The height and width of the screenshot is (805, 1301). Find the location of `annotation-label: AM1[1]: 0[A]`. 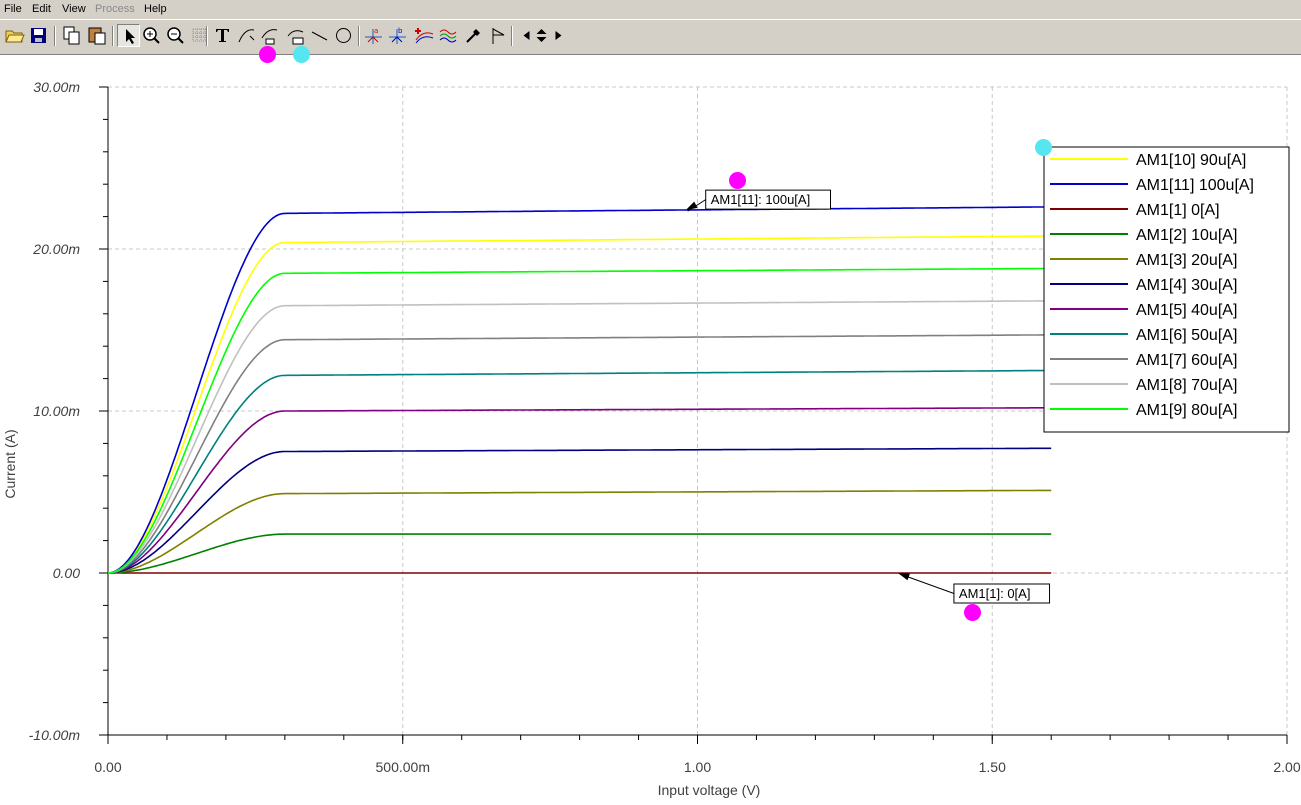

annotation-label: AM1[1]: 0[A] is located at coordinates (995, 593).